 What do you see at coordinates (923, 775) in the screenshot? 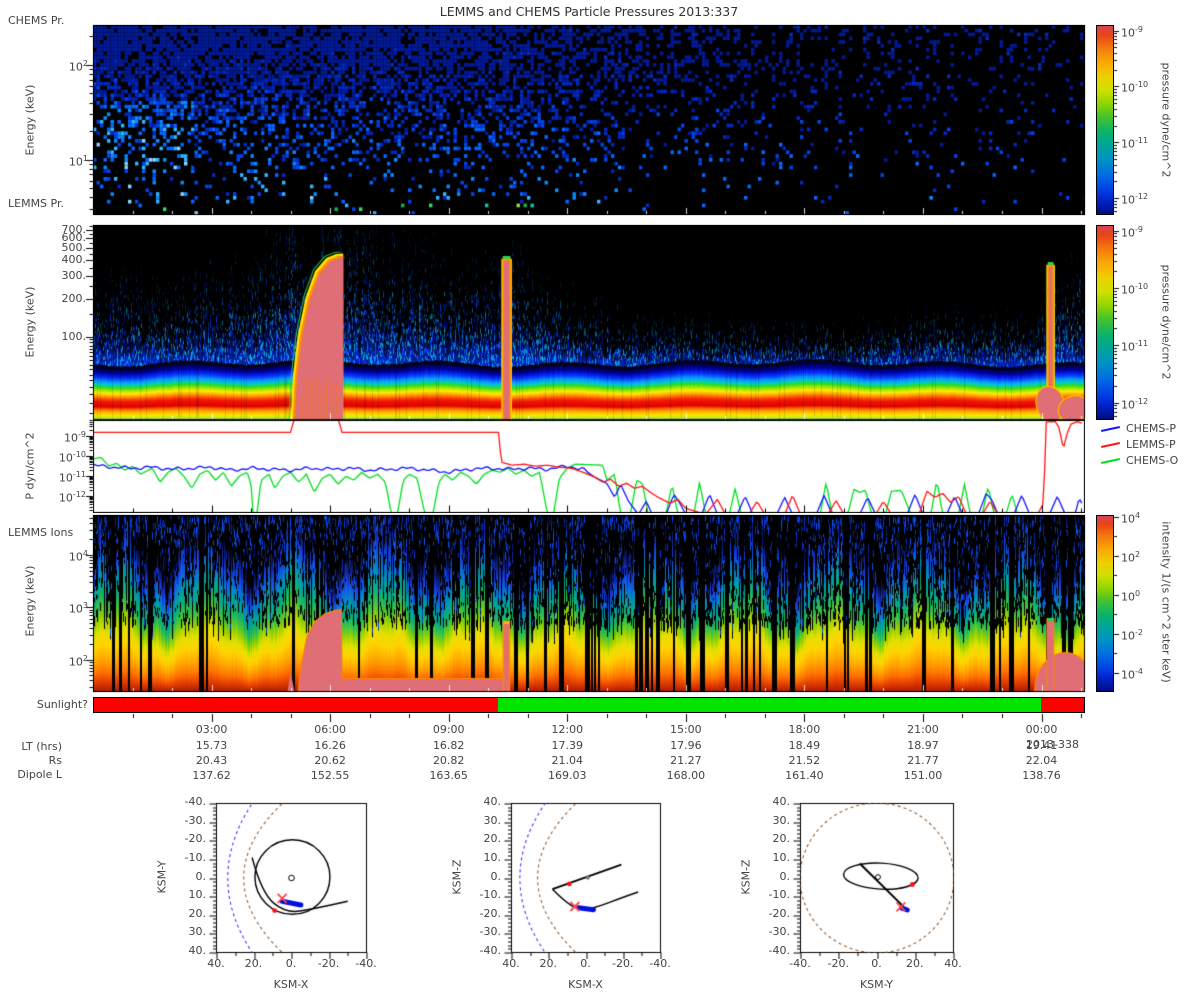
I see `dipole-l-value: 151.00` at bounding box center [923, 775].